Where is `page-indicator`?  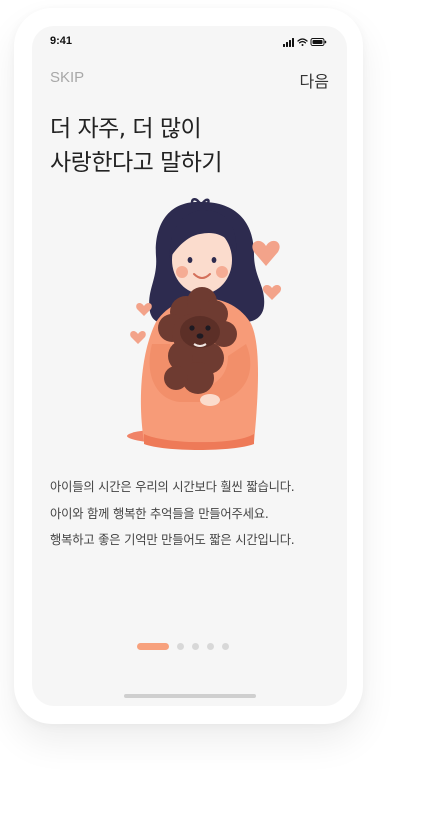
page-indicator is located at coordinates (183, 646).